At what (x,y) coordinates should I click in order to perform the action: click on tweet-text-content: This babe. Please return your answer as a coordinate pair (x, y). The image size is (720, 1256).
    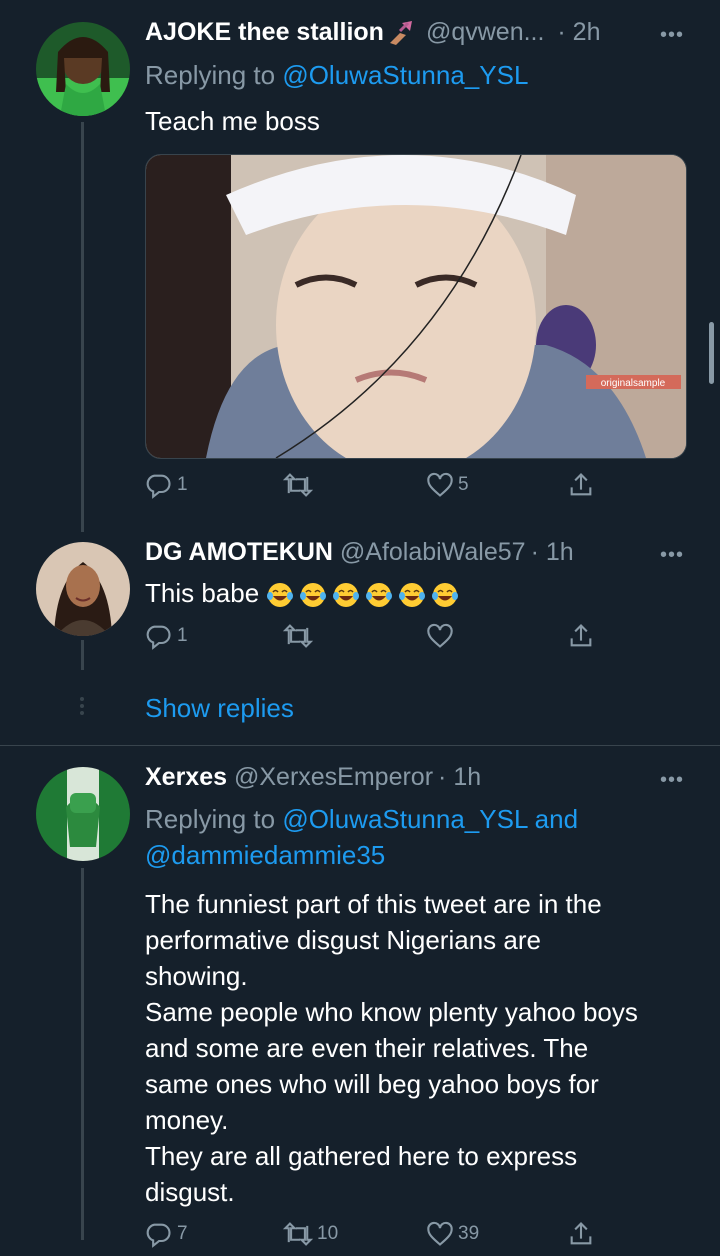
    Looking at the image, I should click on (202, 593).